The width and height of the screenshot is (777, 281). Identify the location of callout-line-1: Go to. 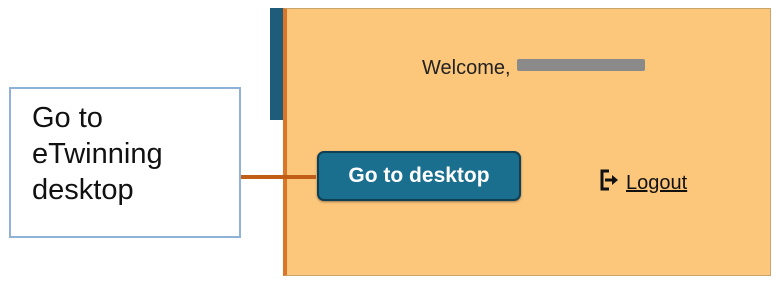
(67, 118).